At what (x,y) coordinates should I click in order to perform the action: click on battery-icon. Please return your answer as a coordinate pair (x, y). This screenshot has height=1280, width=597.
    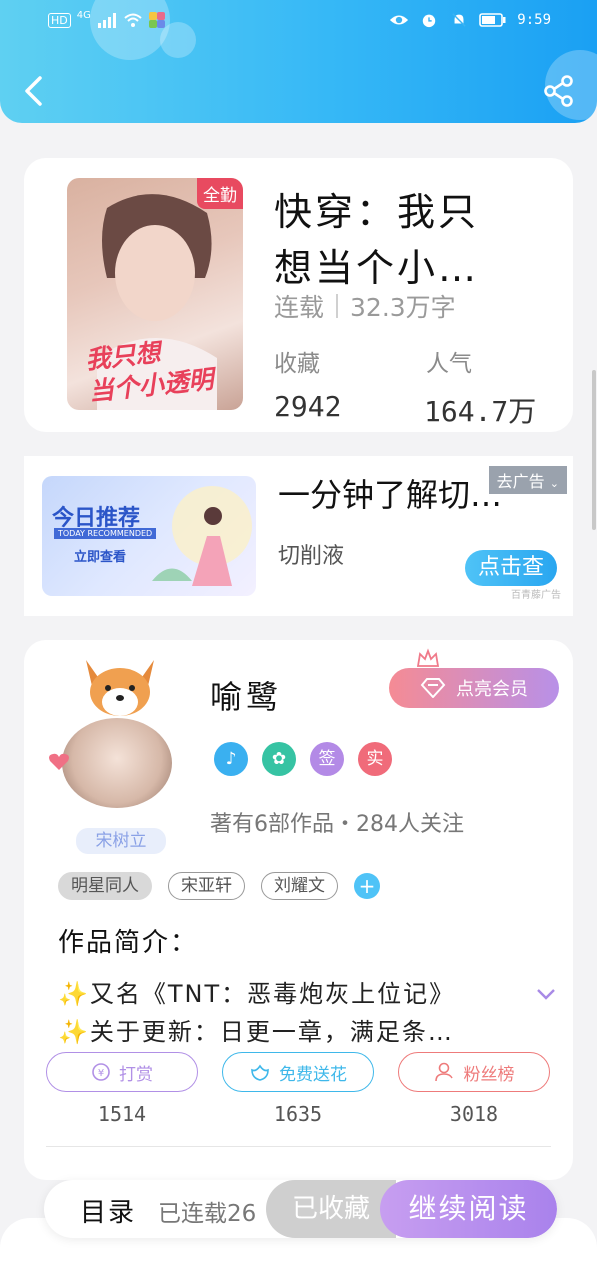
    Looking at the image, I should click on (492, 20).